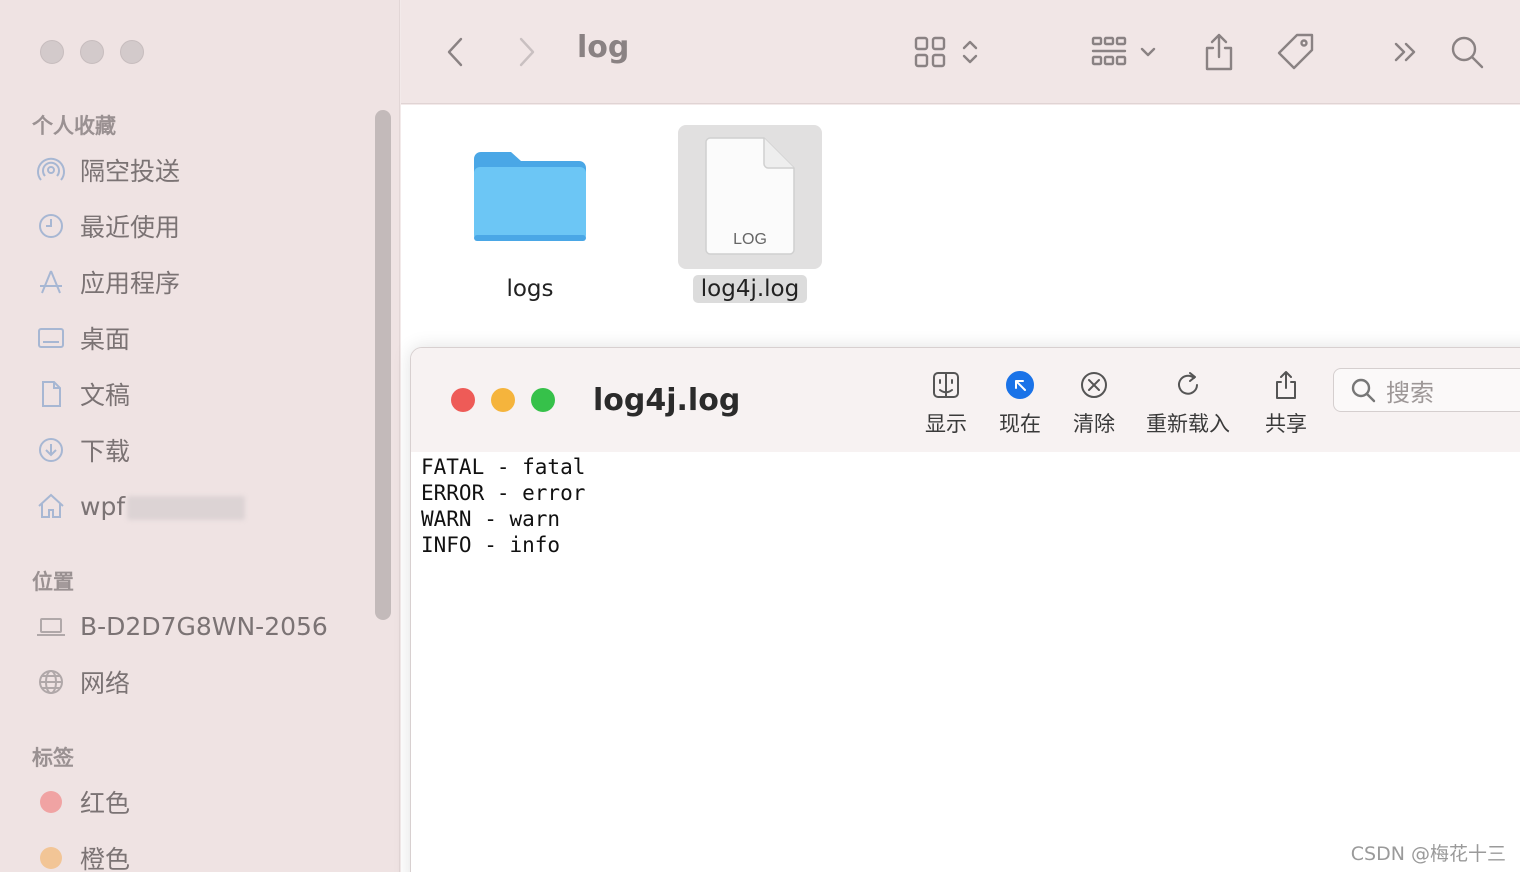  What do you see at coordinates (204, 626) in the screenshot?
I see `sidebar-item-label: B-D2D7G8WN-2056` at bounding box center [204, 626].